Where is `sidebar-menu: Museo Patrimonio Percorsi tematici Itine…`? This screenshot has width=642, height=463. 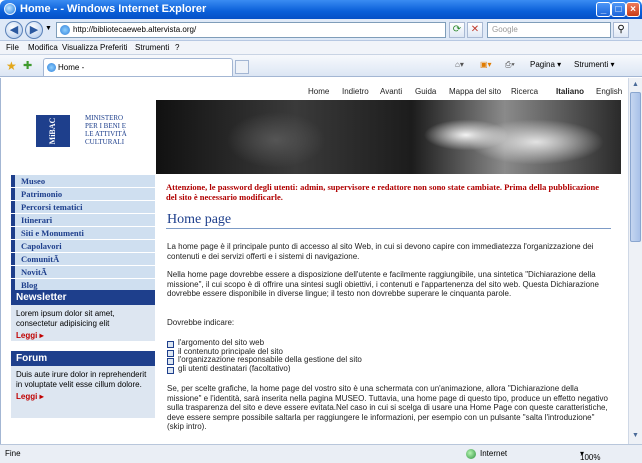 sidebar-menu: Museo Patrimonio Percorsi tematici Itine… is located at coordinates (83, 233).